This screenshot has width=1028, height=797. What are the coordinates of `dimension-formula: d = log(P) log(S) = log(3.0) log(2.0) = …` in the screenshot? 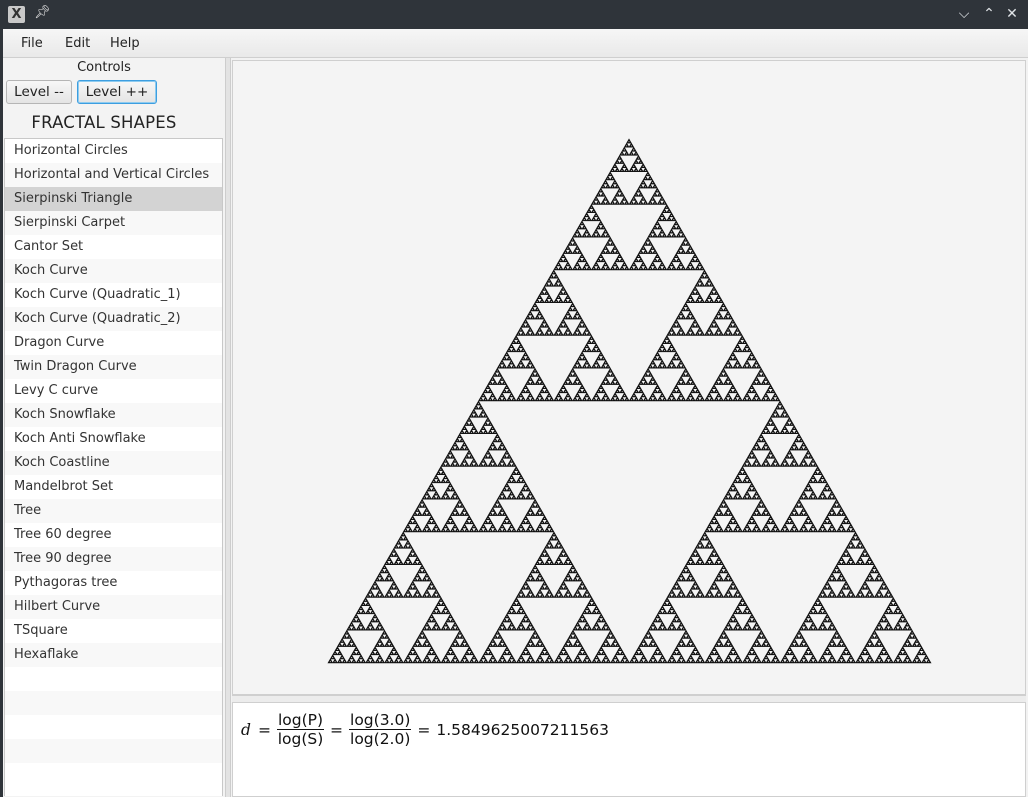 It's located at (425, 729).